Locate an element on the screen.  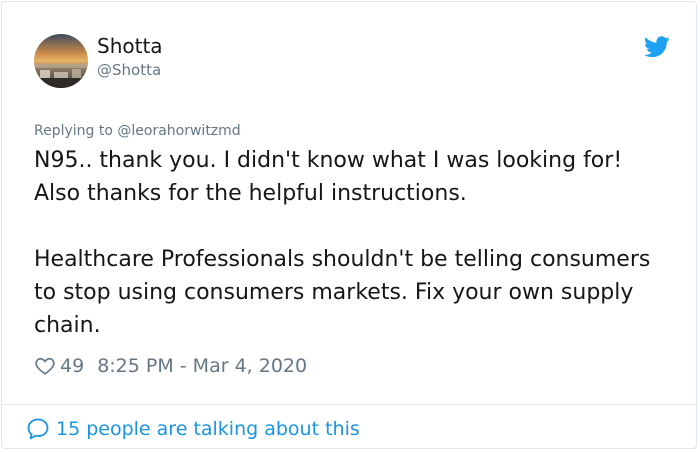
replying-to-text: Replying to @leorahorwitzmd is located at coordinates (137, 131).